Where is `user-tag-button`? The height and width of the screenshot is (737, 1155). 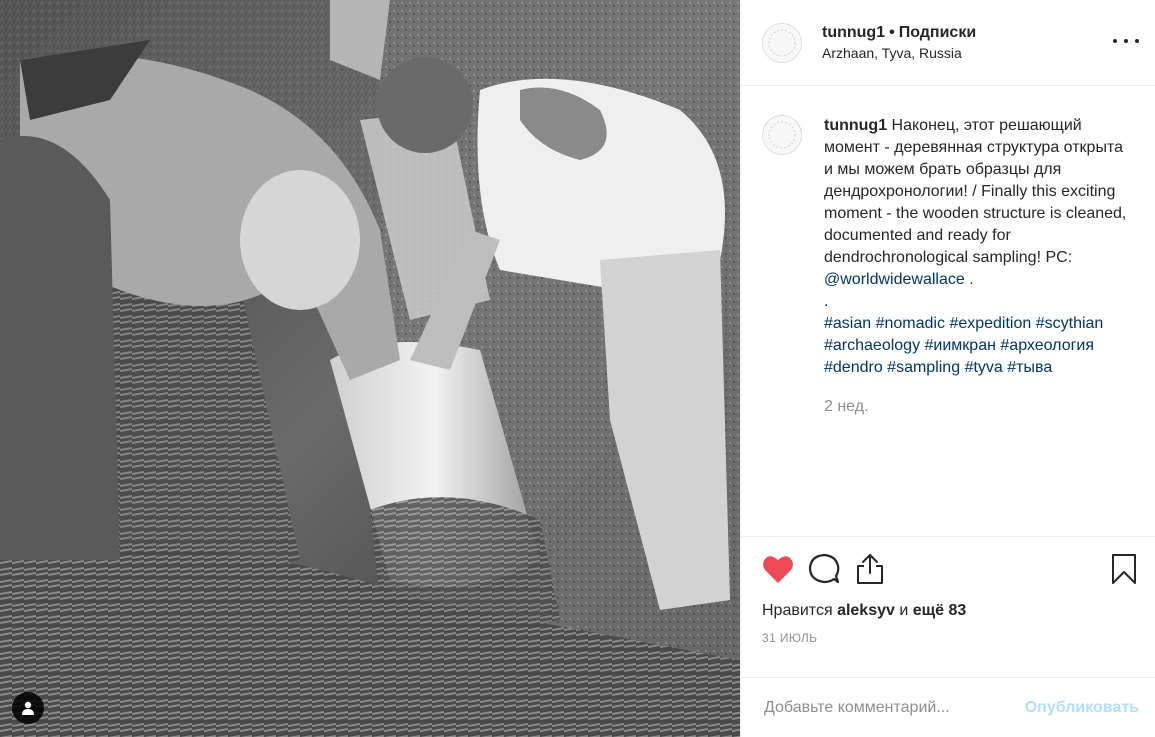
user-tag-button is located at coordinates (28, 708).